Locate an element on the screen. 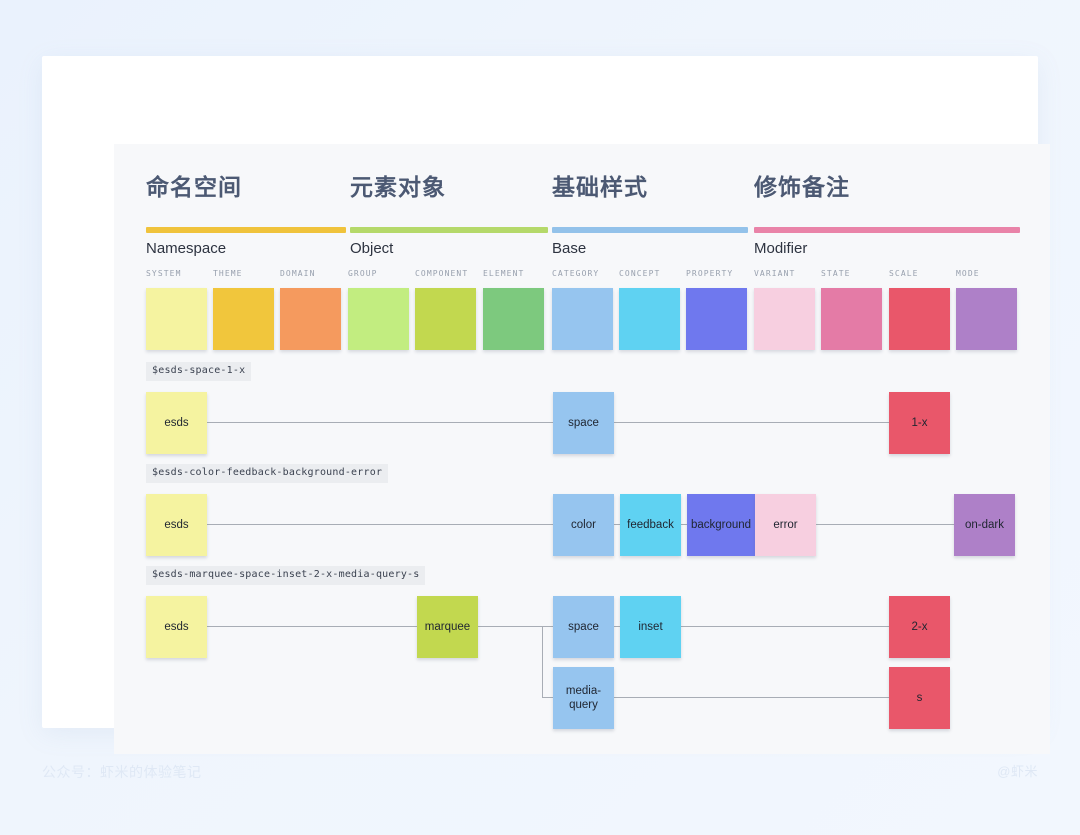 The width and height of the screenshot is (1080, 835). header-column-namespace: 命名空间 Namespace is located at coordinates (246, 215).